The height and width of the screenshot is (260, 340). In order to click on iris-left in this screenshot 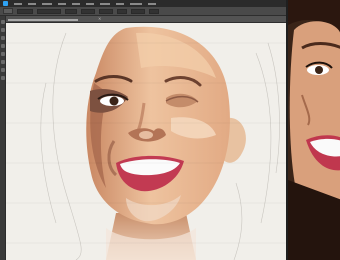, I will do `click(114, 101)`.